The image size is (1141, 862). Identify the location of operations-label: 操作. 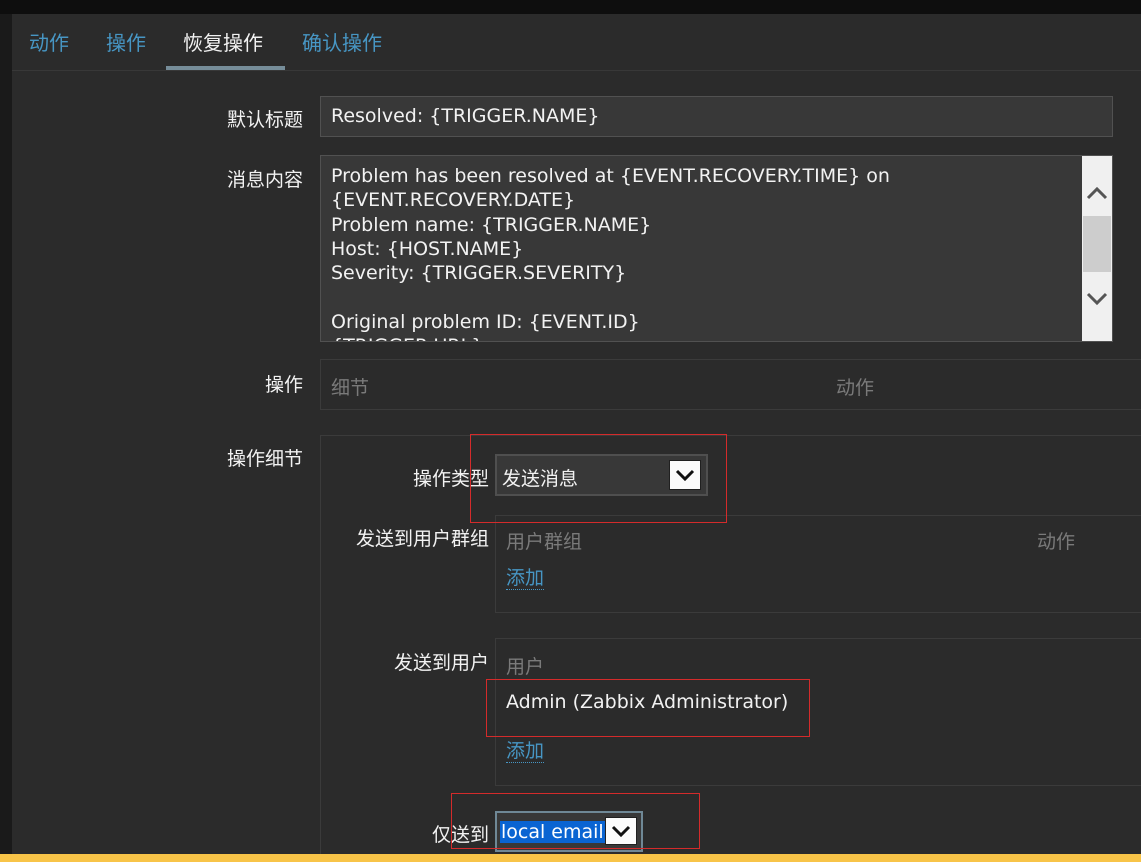
(283, 385).